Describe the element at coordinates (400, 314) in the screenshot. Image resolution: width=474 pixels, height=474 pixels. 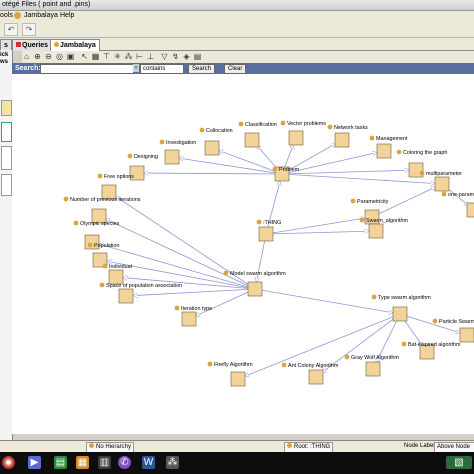
I see `graph-node-box-typeswarm` at that location.